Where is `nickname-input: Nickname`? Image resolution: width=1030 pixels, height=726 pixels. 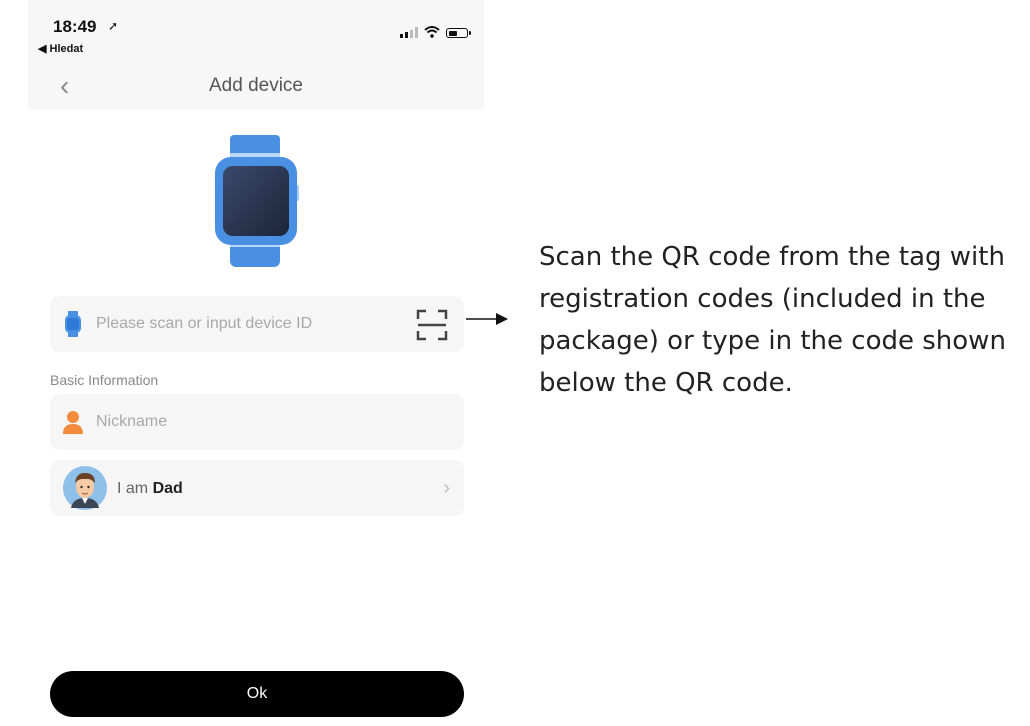
nickname-input: Nickname is located at coordinates (131, 422).